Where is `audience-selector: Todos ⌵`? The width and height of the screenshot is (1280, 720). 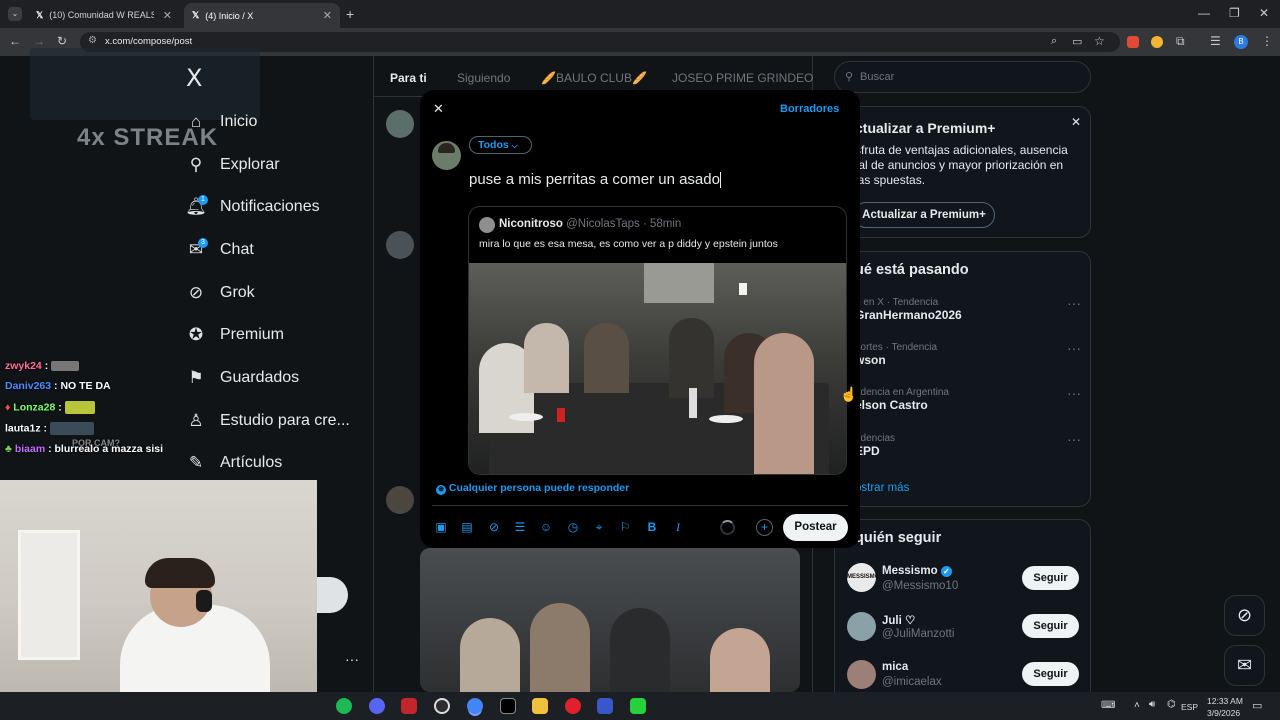 audience-selector: Todos ⌵ is located at coordinates (500, 145).